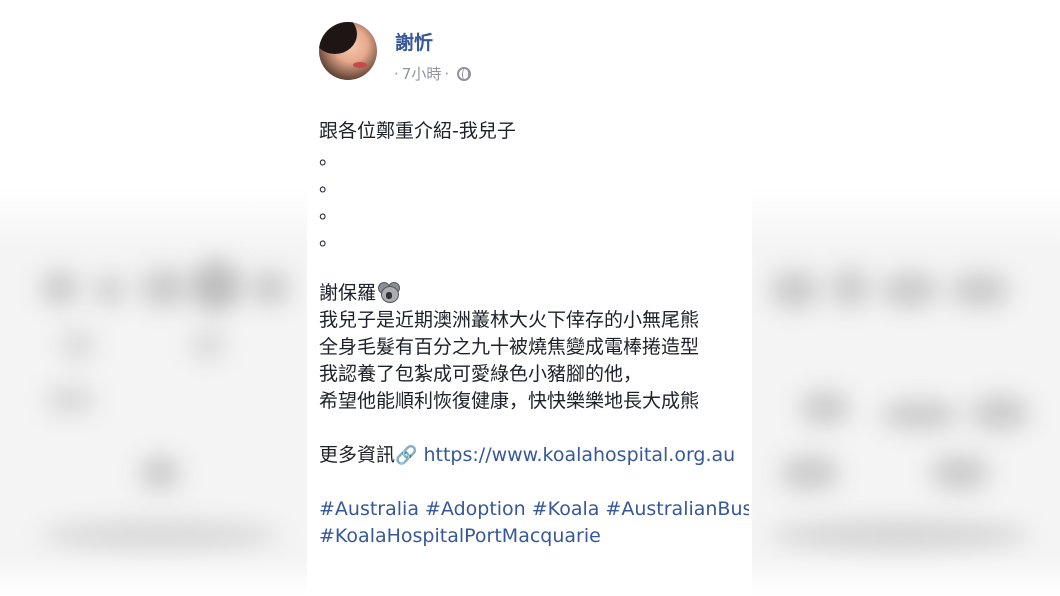  I want to click on more-info-label: 更多資訊, so click(357, 455).